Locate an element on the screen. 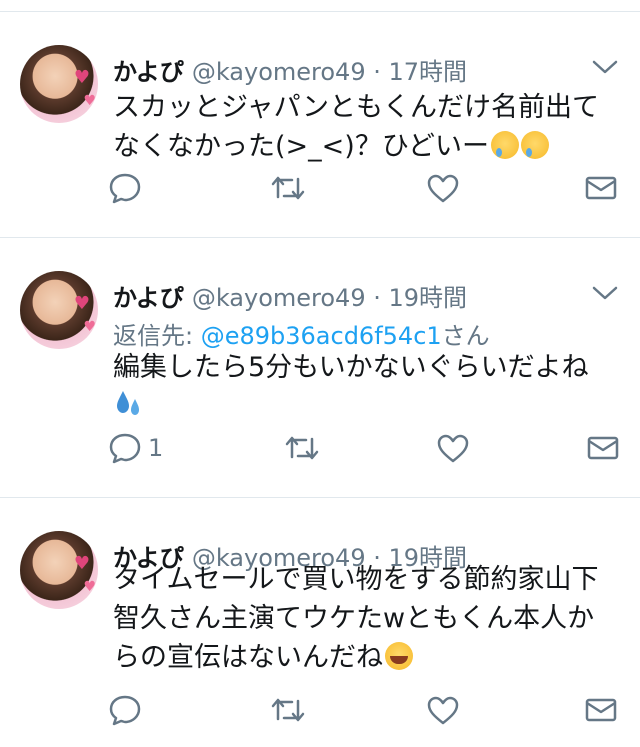 The height and width of the screenshot is (747, 640). tweet-text: 編集したら5分もいかないぐらいだよね is located at coordinates (363, 389).